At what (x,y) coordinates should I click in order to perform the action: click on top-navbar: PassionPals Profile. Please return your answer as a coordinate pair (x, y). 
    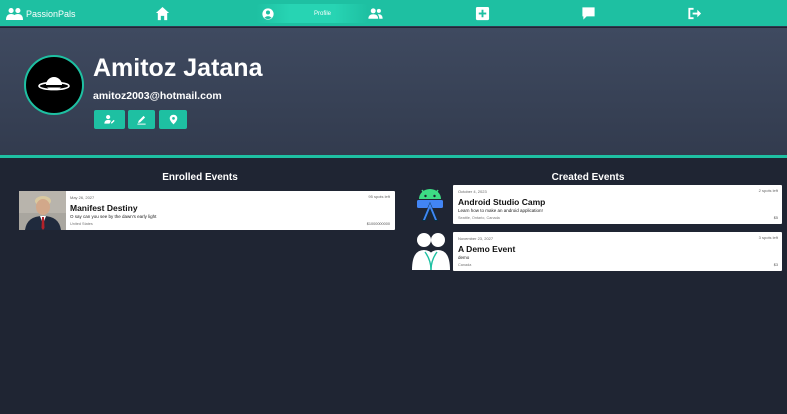
    Looking at the image, I should click on (393, 13).